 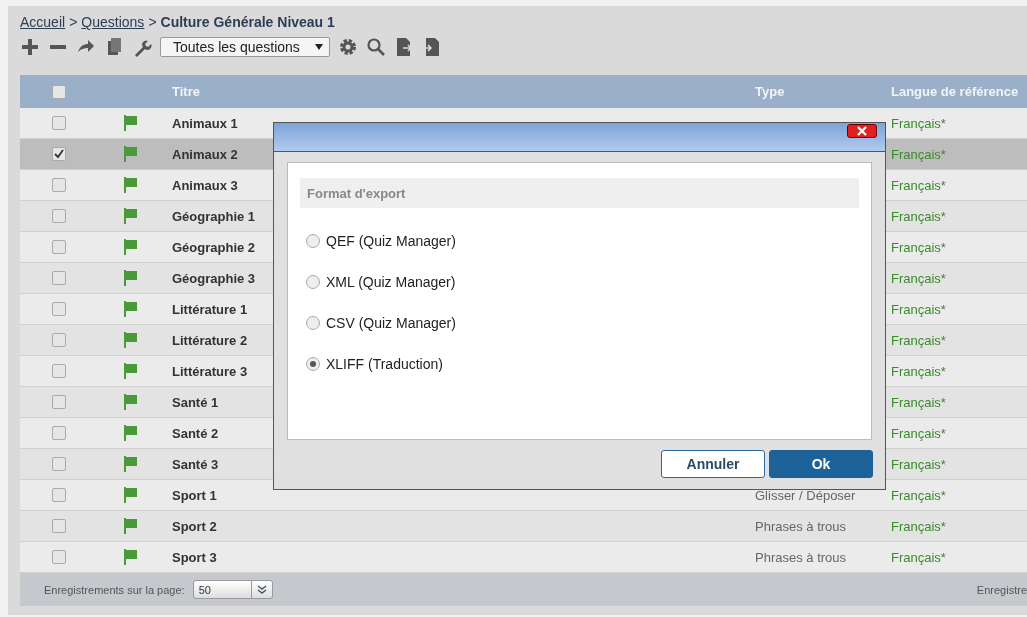 I want to click on double-chevron-icon, so click(x=261, y=589).